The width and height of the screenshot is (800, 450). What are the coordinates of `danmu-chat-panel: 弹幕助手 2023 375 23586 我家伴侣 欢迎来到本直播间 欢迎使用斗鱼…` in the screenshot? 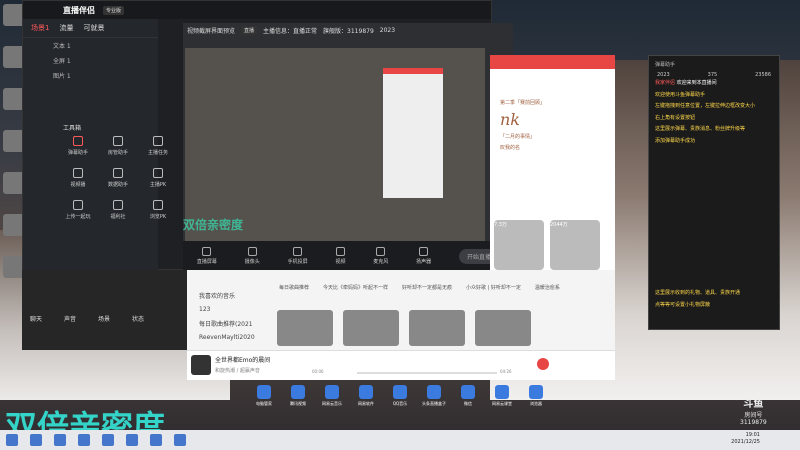 It's located at (714, 192).